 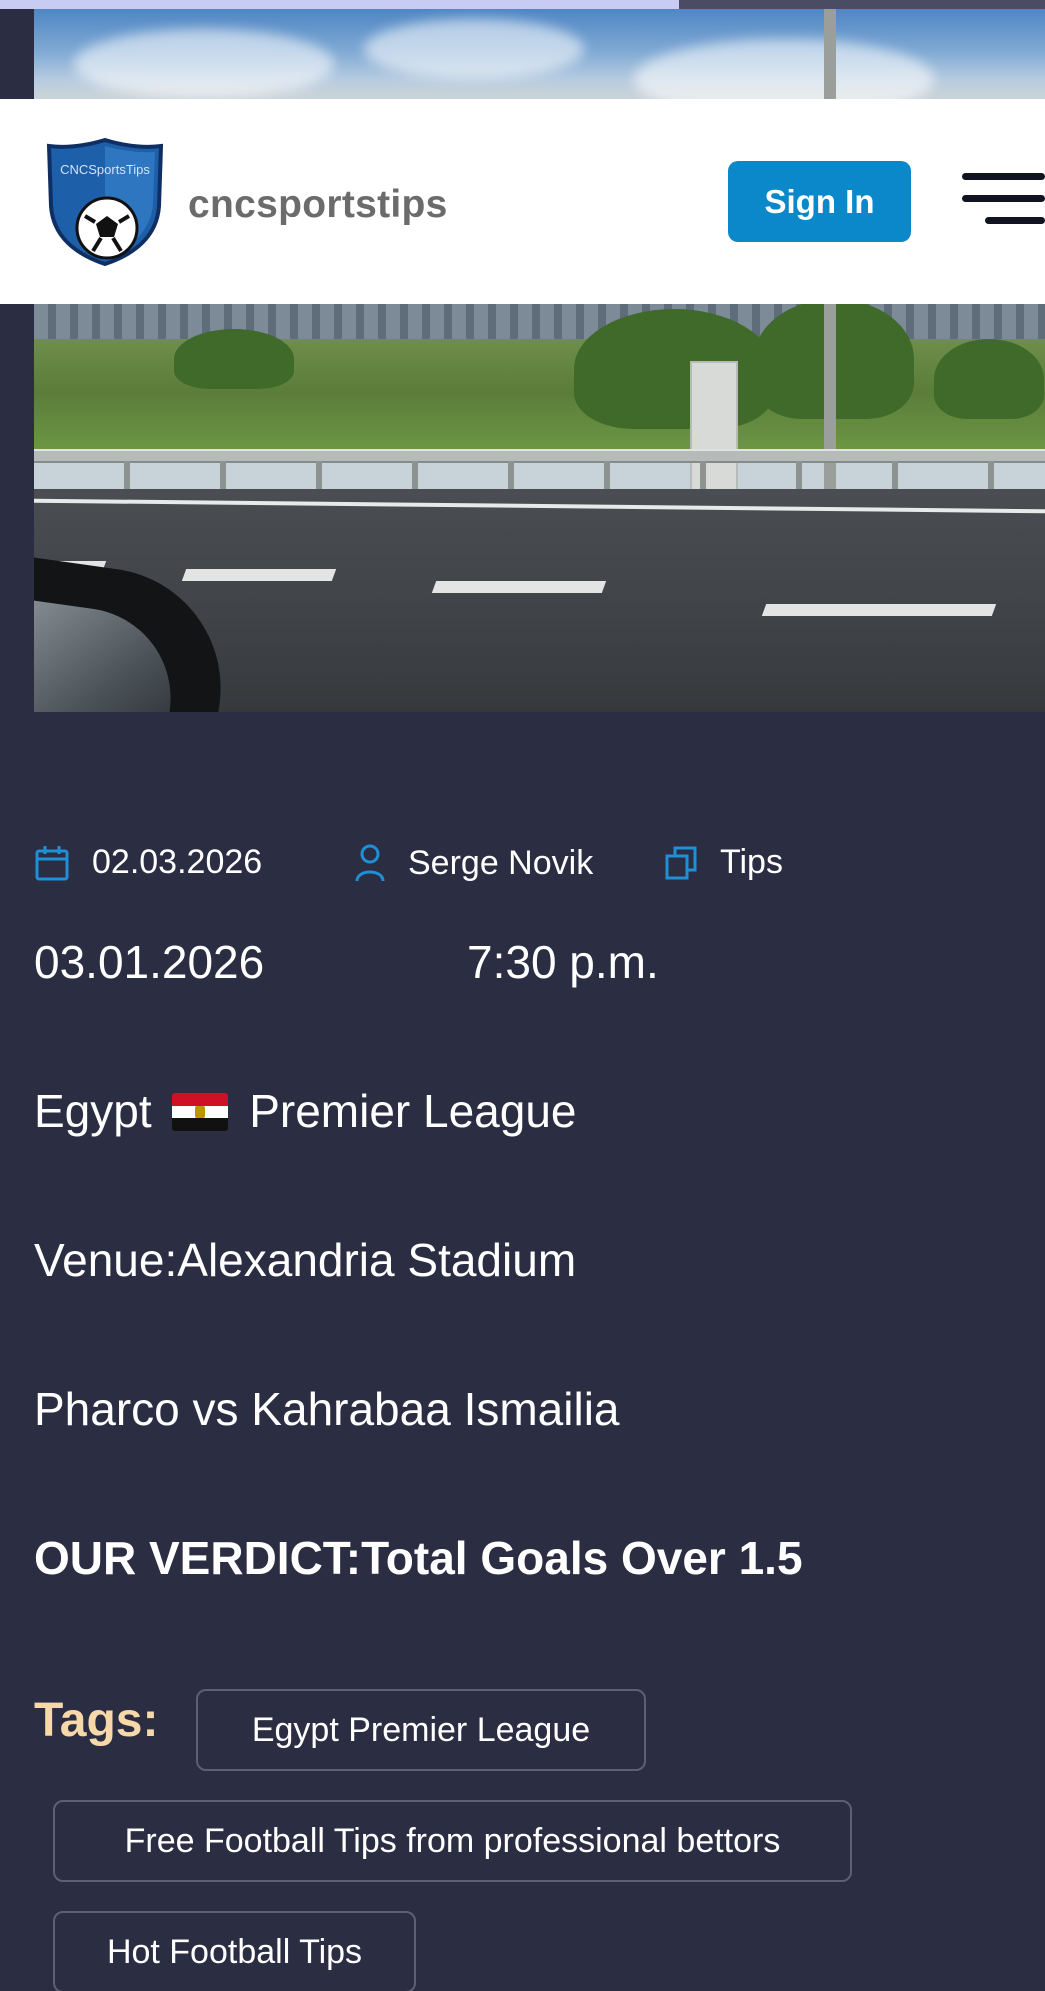 What do you see at coordinates (418, 1558) in the screenshot?
I see `verdict-text: OUR VERDICT:Total Goals Over 1.5` at bounding box center [418, 1558].